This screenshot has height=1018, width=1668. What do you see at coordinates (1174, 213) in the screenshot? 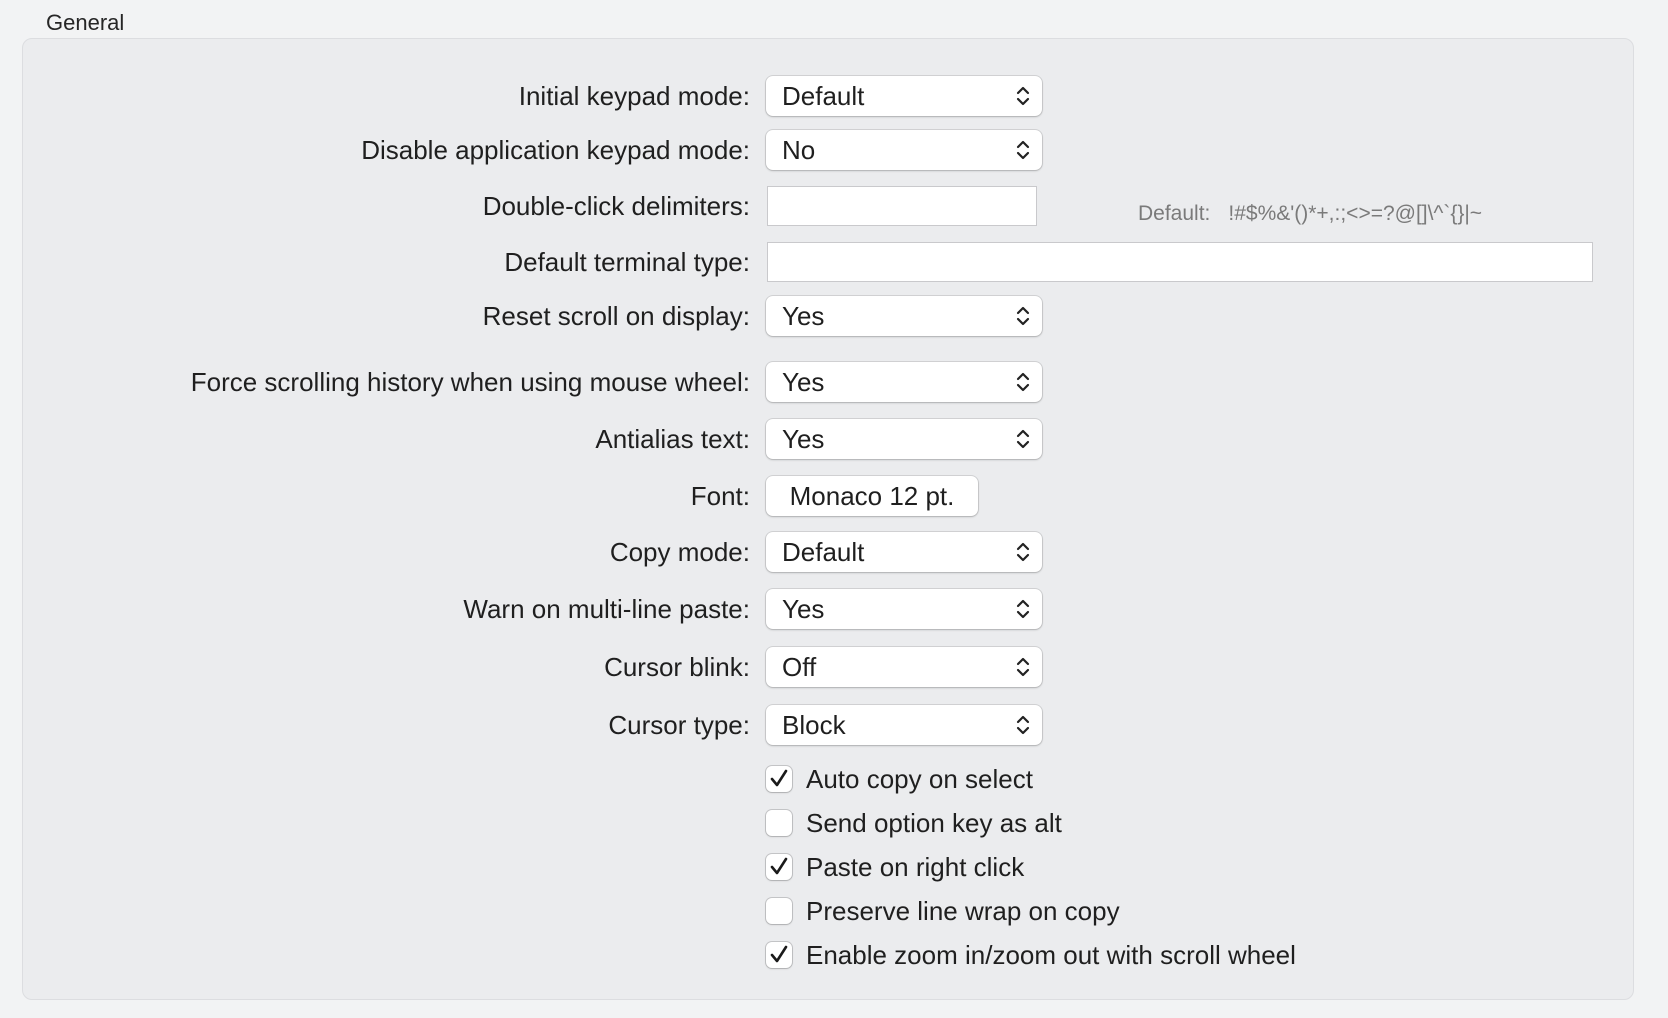
I see `hint-label: Default:` at bounding box center [1174, 213].